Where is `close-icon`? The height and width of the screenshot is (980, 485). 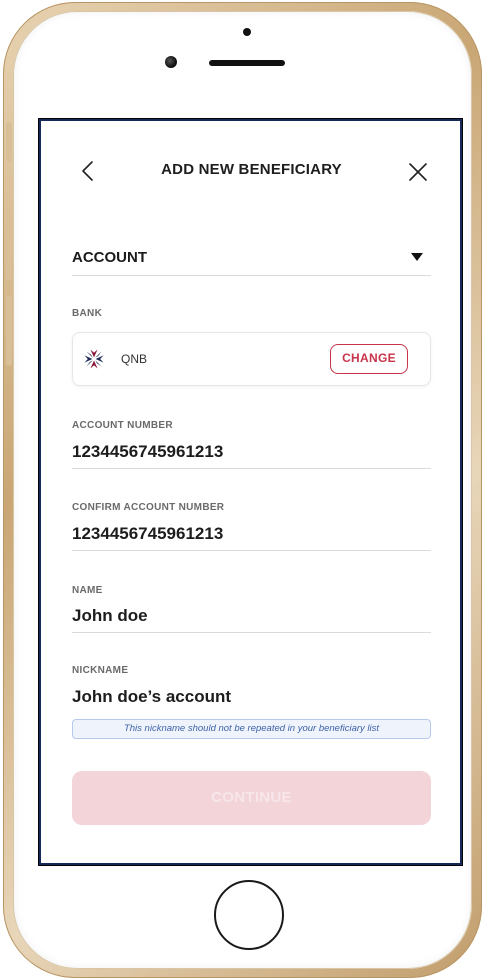
close-icon is located at coordinates (418, 172).